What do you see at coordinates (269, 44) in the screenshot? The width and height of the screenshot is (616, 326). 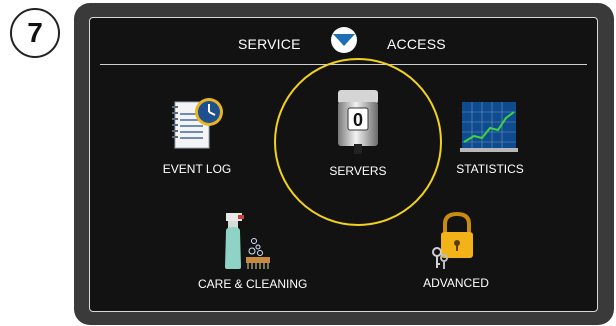 I see `header-service-label: SERVICE` at bounding box center [269, 44].